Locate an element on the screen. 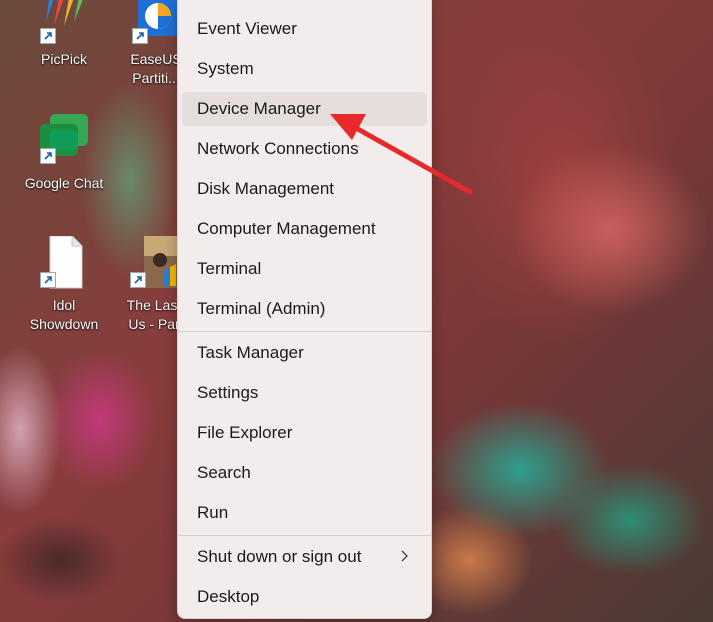 Image resolution: width=713 pixels, height=622 pixels. easeus-icon is located at coordinates (156, 22).